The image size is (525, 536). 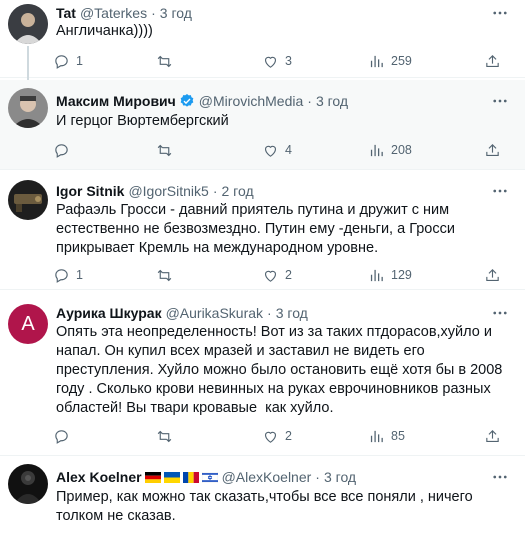 What do you see at coordinates (401, 150) in the screenshot?
I see `view-count: 208` at bounding box center [401, 150].